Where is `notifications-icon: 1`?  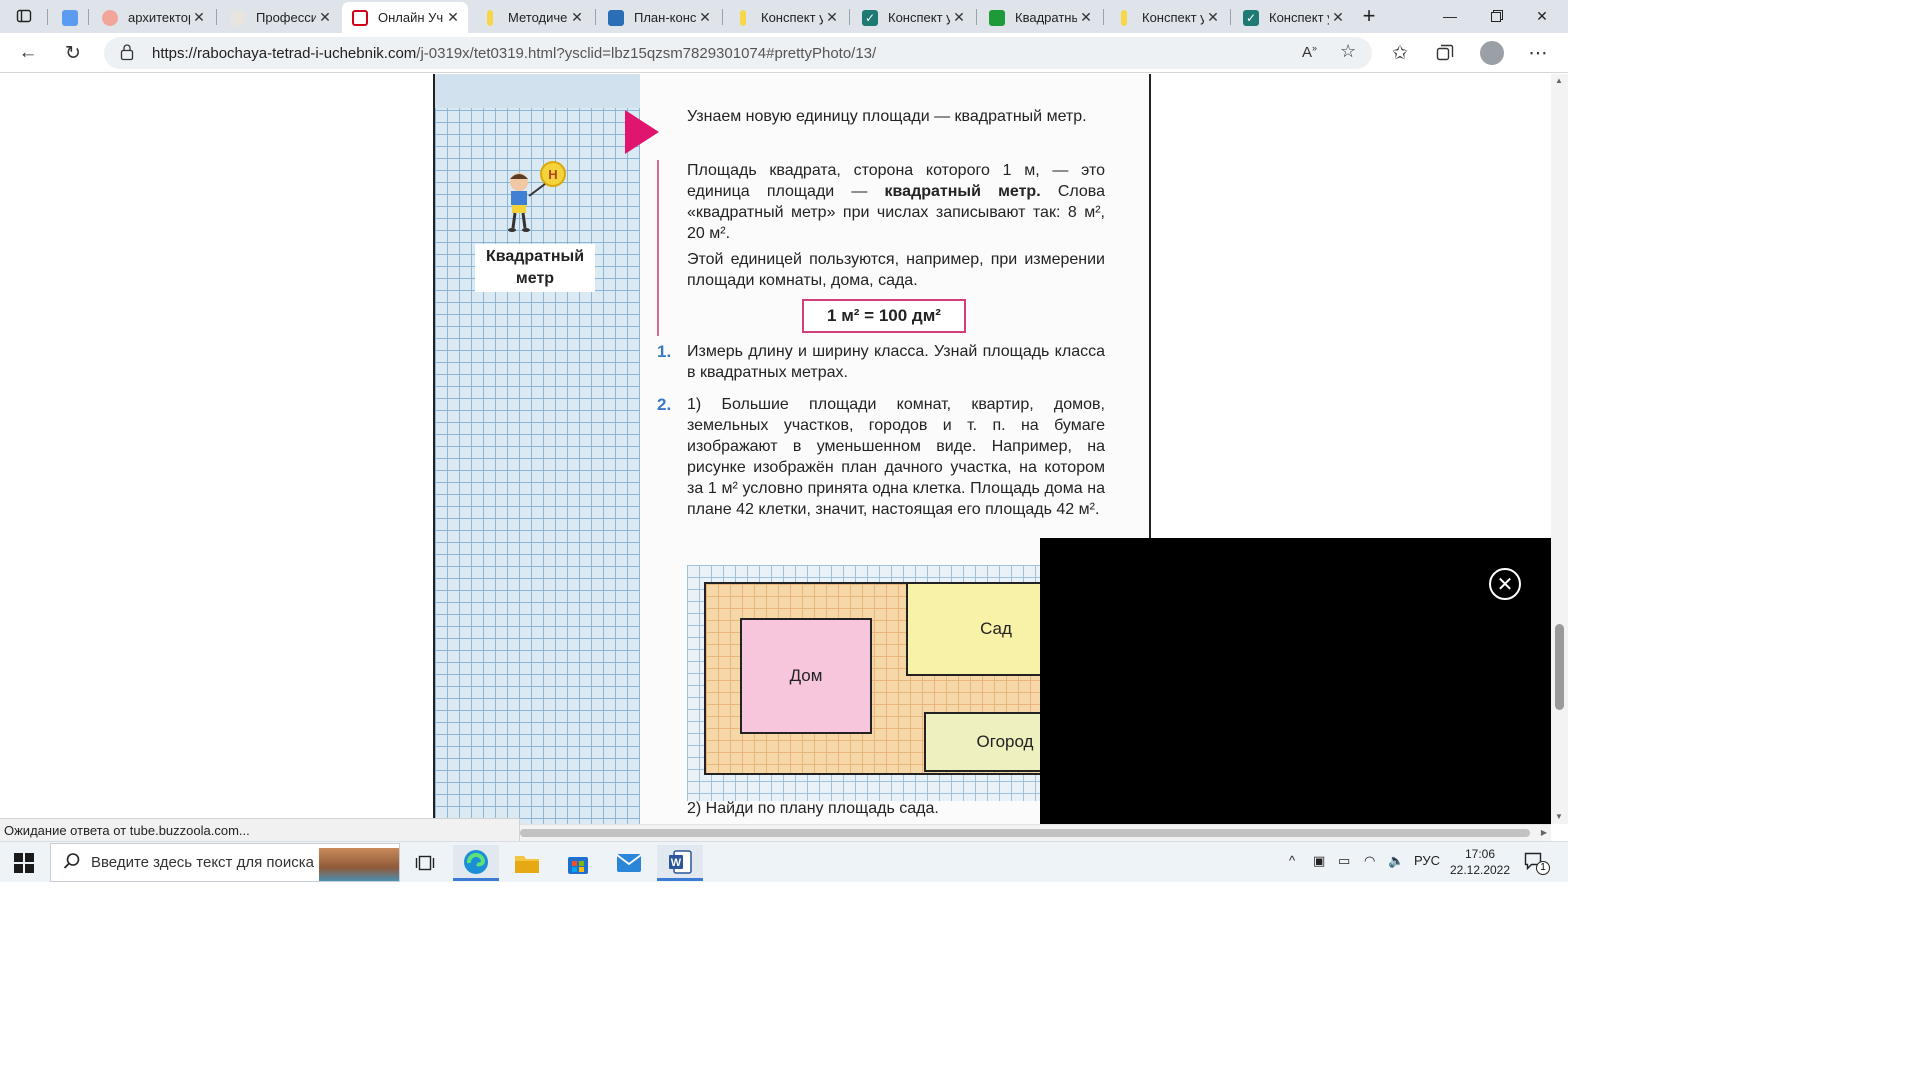 notifications-icon: 1 is located at coordinates (1537, 864).